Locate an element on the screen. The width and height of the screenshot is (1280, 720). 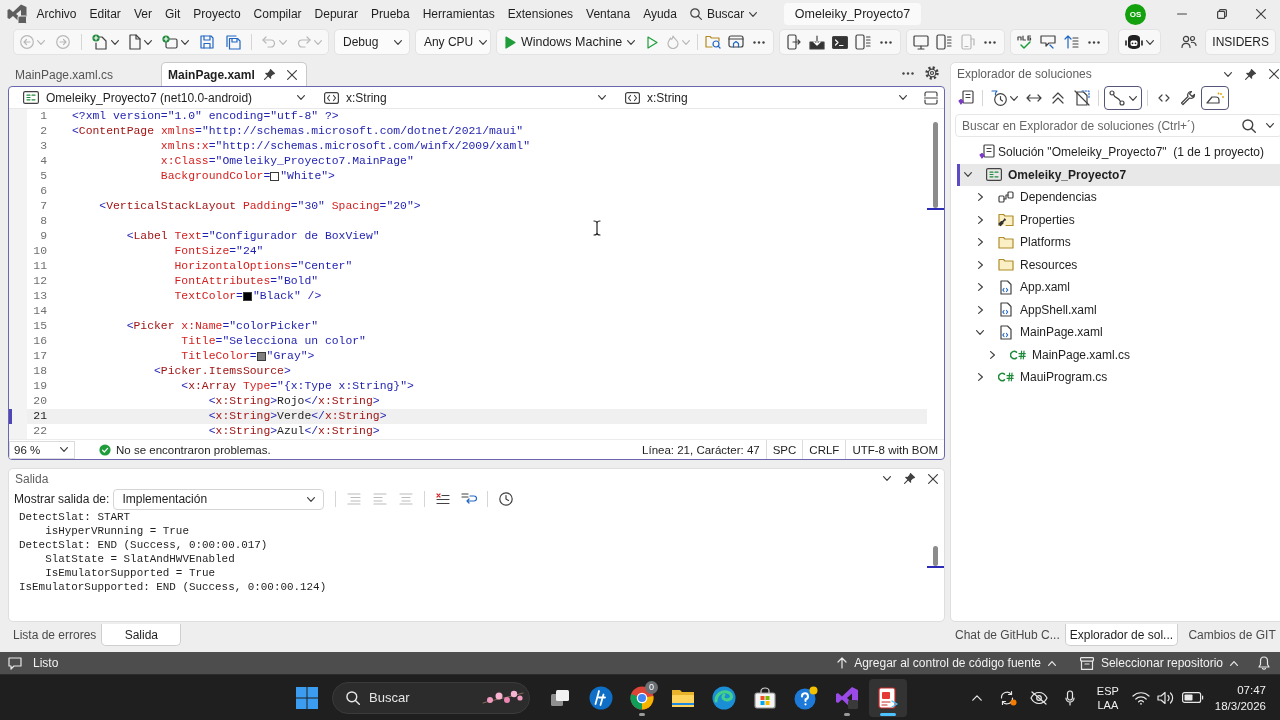
battery-icon is located at coordinates (1192, 697).